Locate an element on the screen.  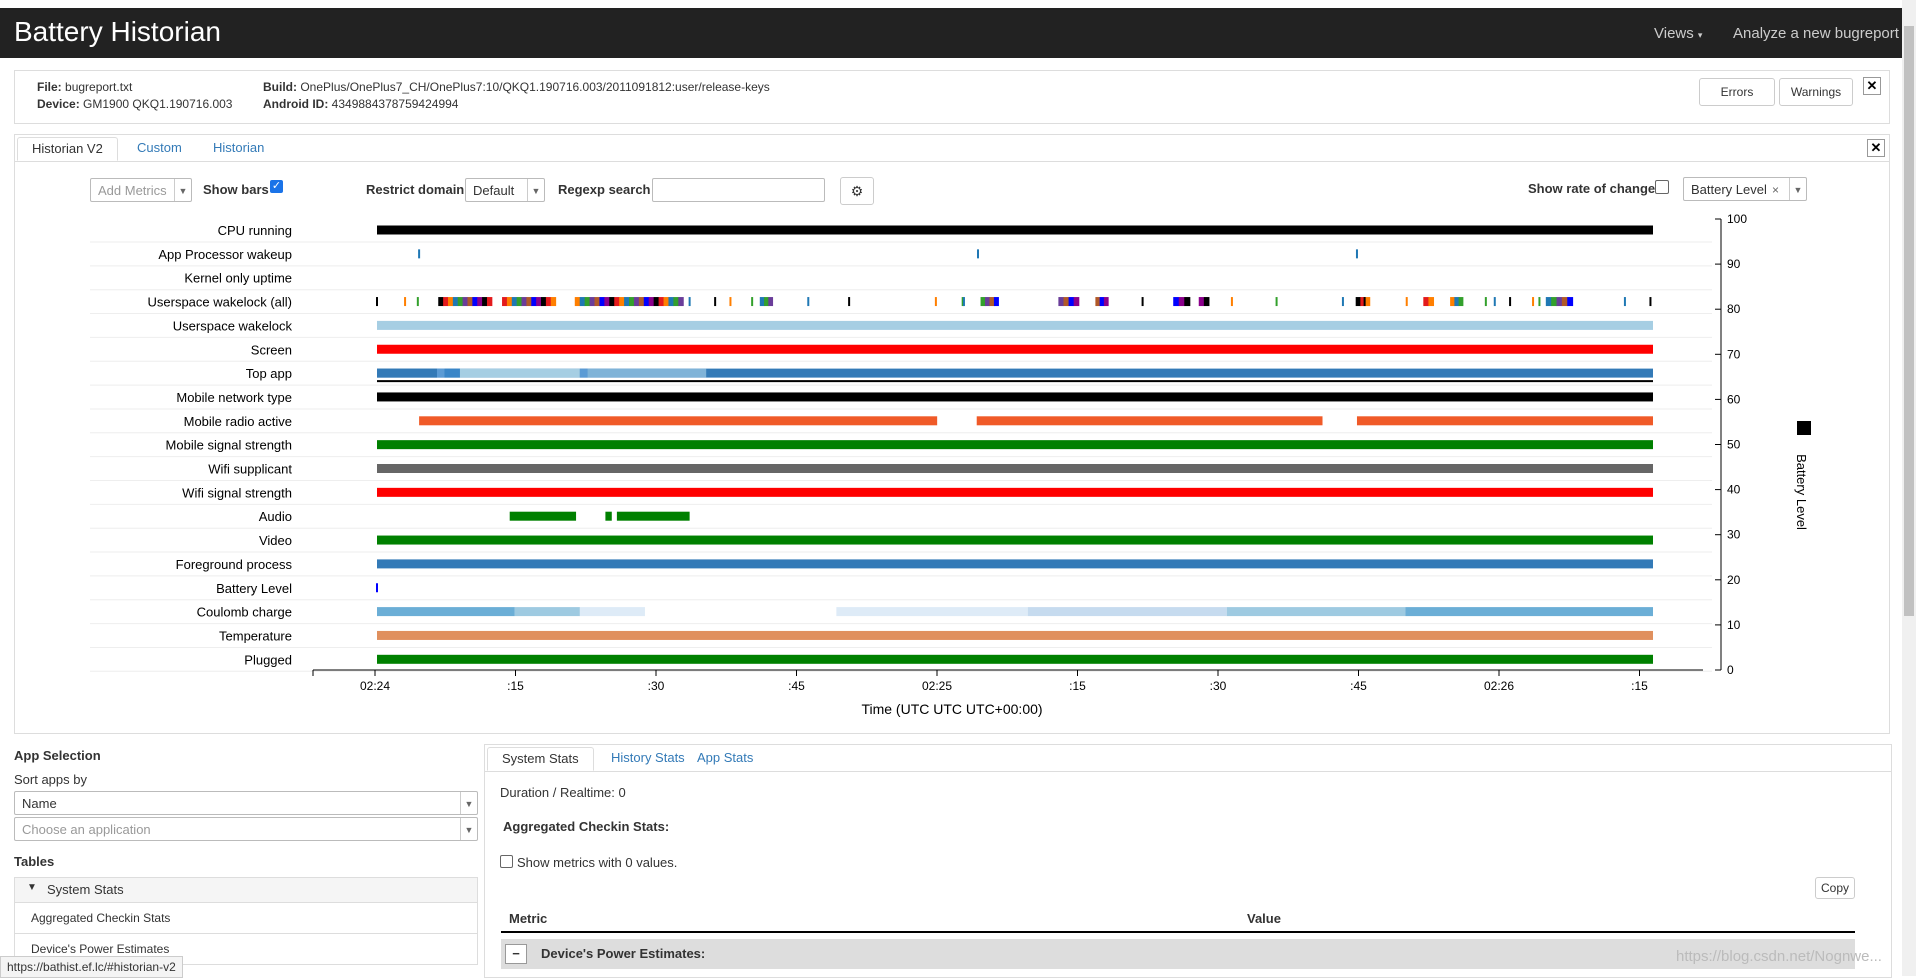
stats-table-header: Metric Value is located at coordinates (1178, 920).